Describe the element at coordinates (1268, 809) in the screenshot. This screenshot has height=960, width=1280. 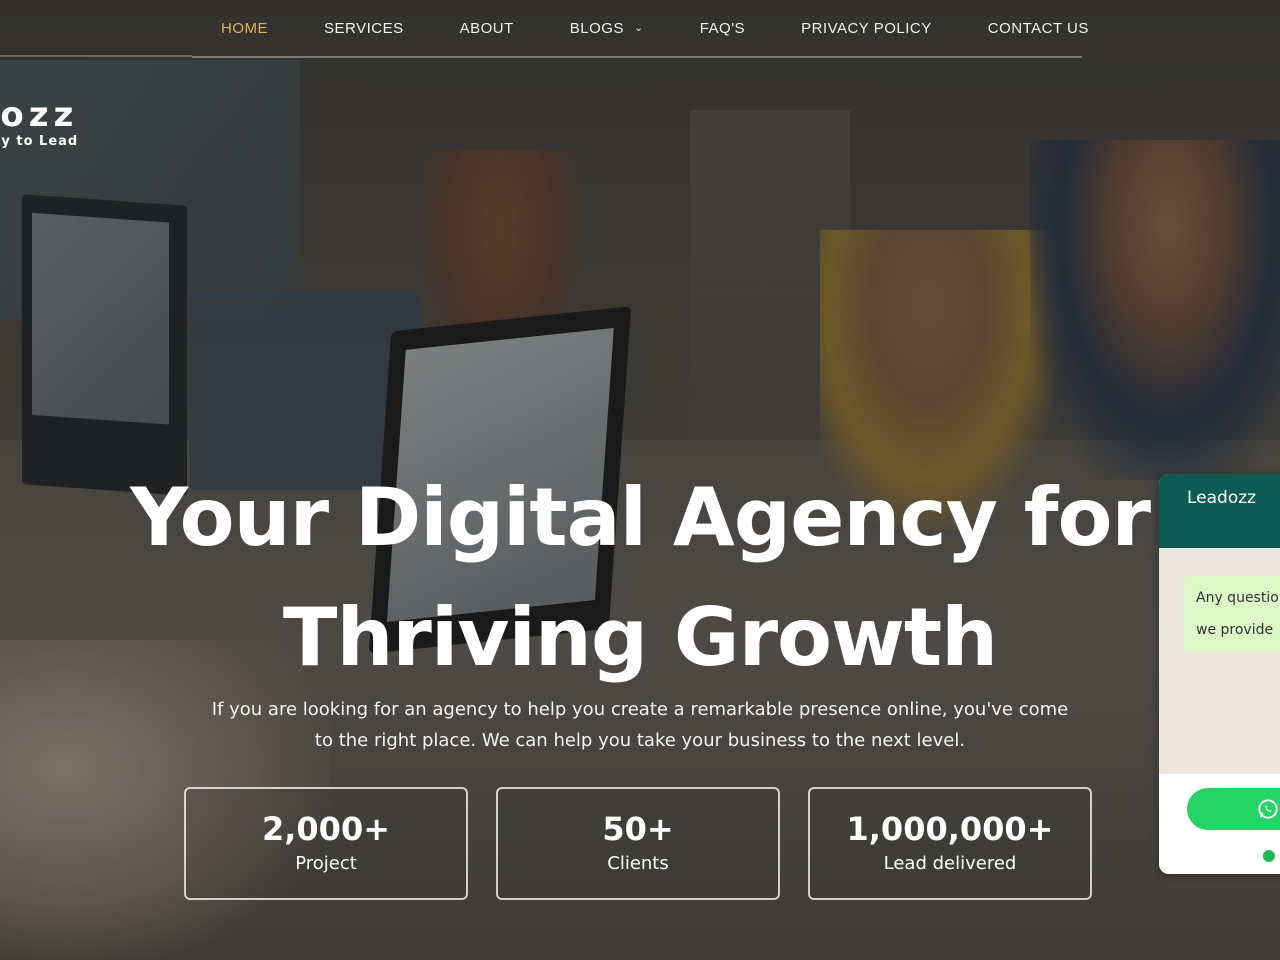
I see `whatsapp-icon` at that location.